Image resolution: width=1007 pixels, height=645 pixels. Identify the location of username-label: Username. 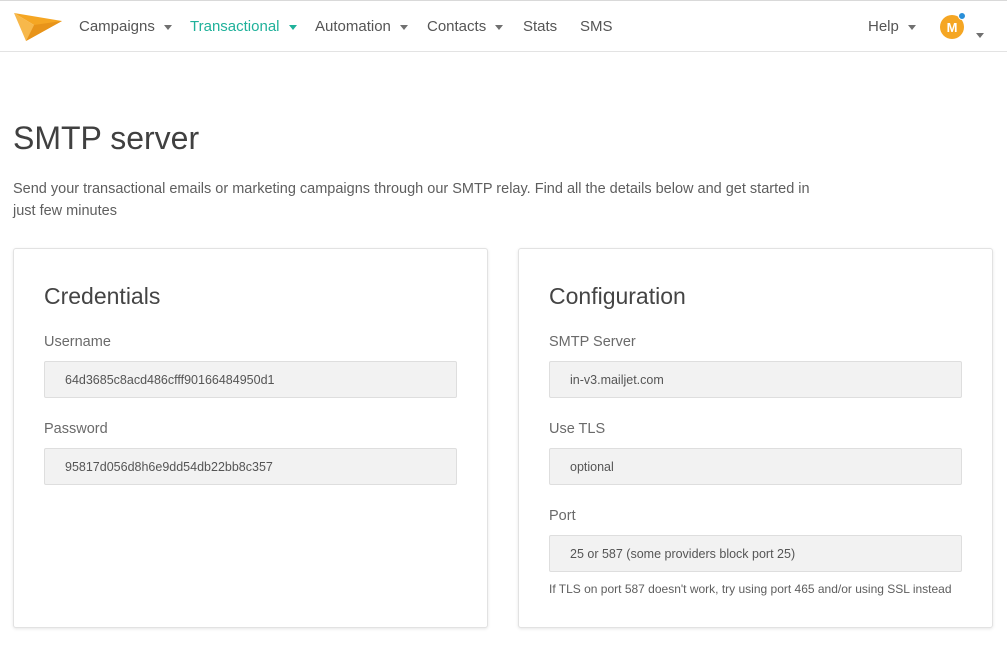
(77, 342).